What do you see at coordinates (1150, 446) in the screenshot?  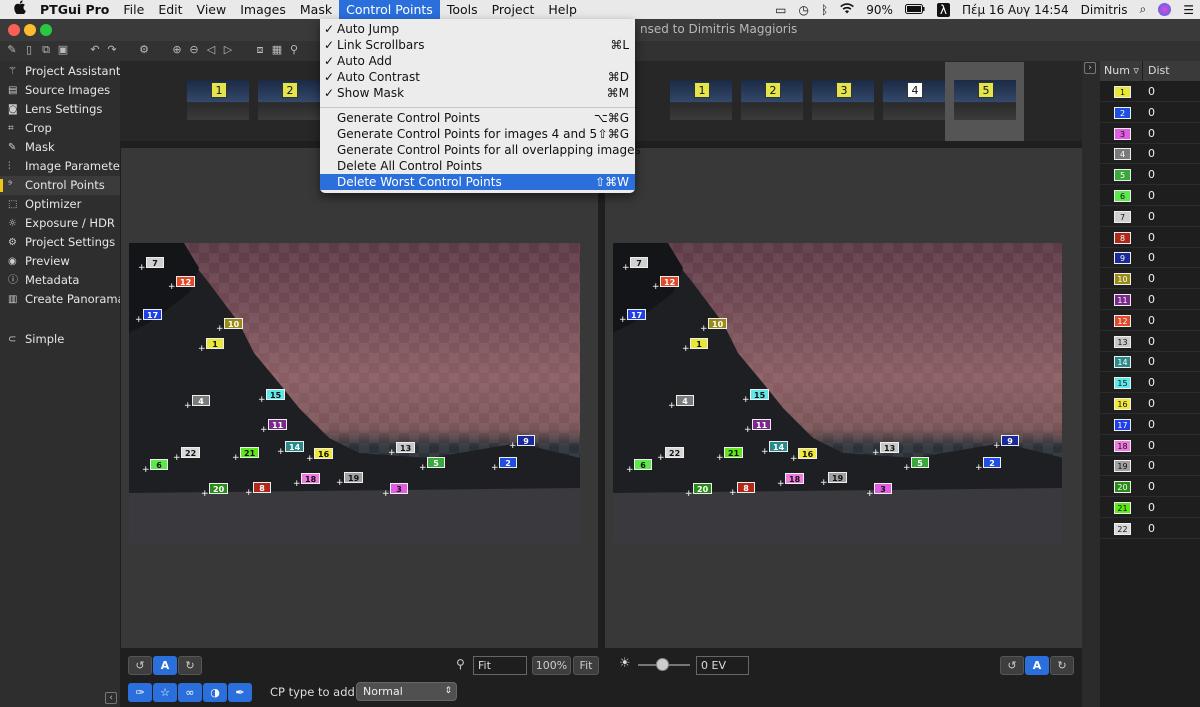 I see `table-row: 18 0` at bounding box center [1150, 446].